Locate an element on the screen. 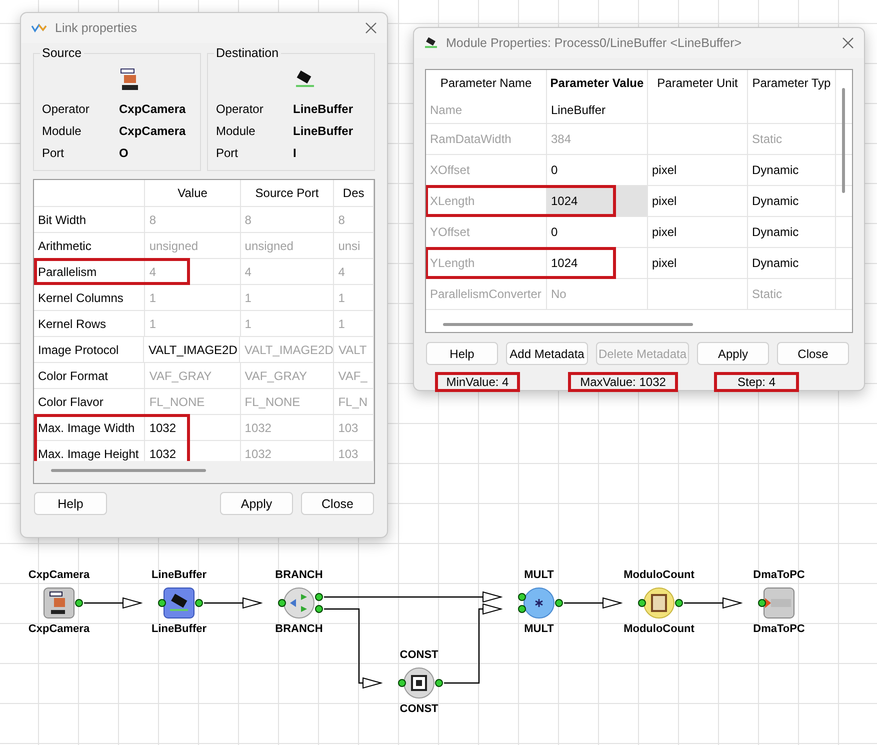  table-cell: unsigned is located at coordinates (287, 245).